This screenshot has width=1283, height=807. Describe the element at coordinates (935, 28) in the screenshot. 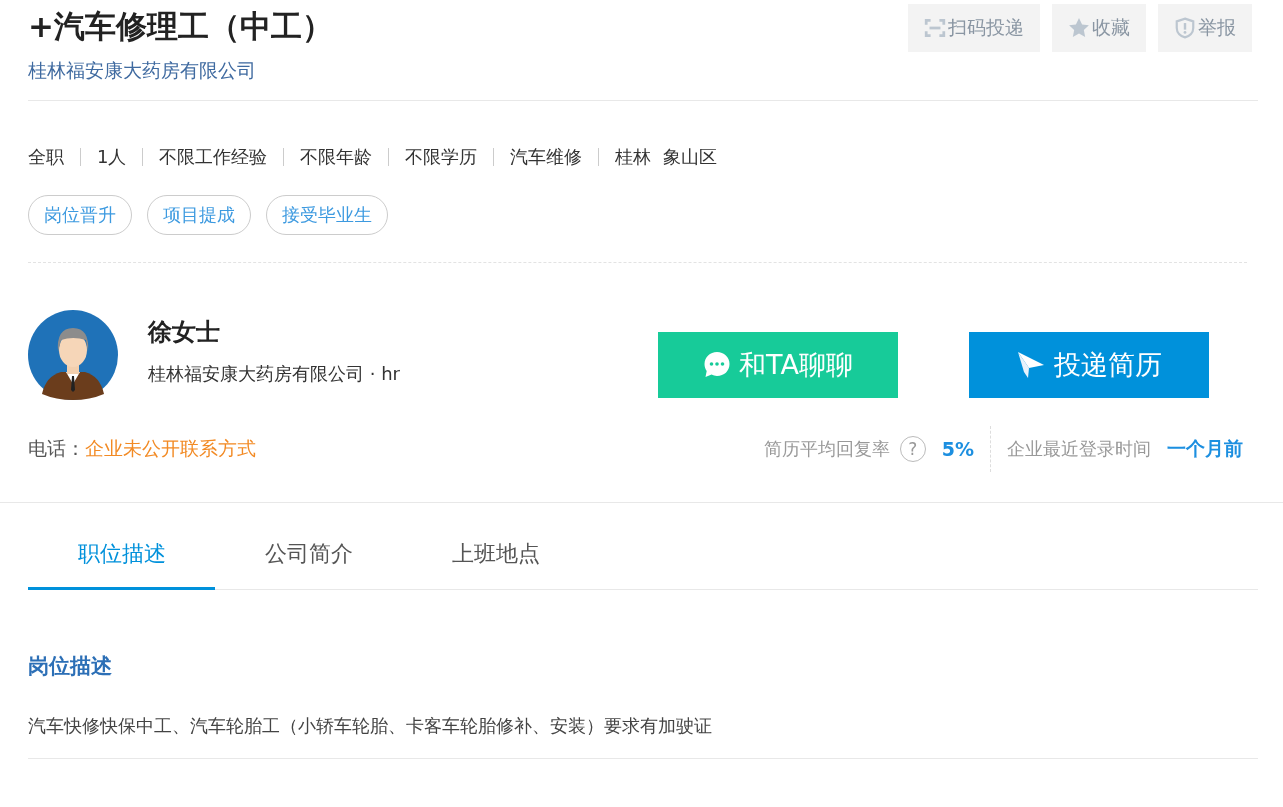

I see `scan-icon` at that location.